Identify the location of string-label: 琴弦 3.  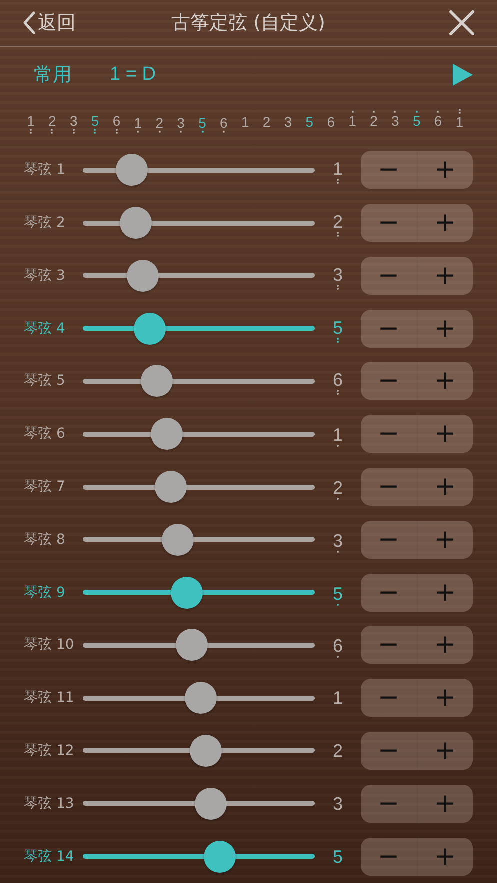
(45, 275).